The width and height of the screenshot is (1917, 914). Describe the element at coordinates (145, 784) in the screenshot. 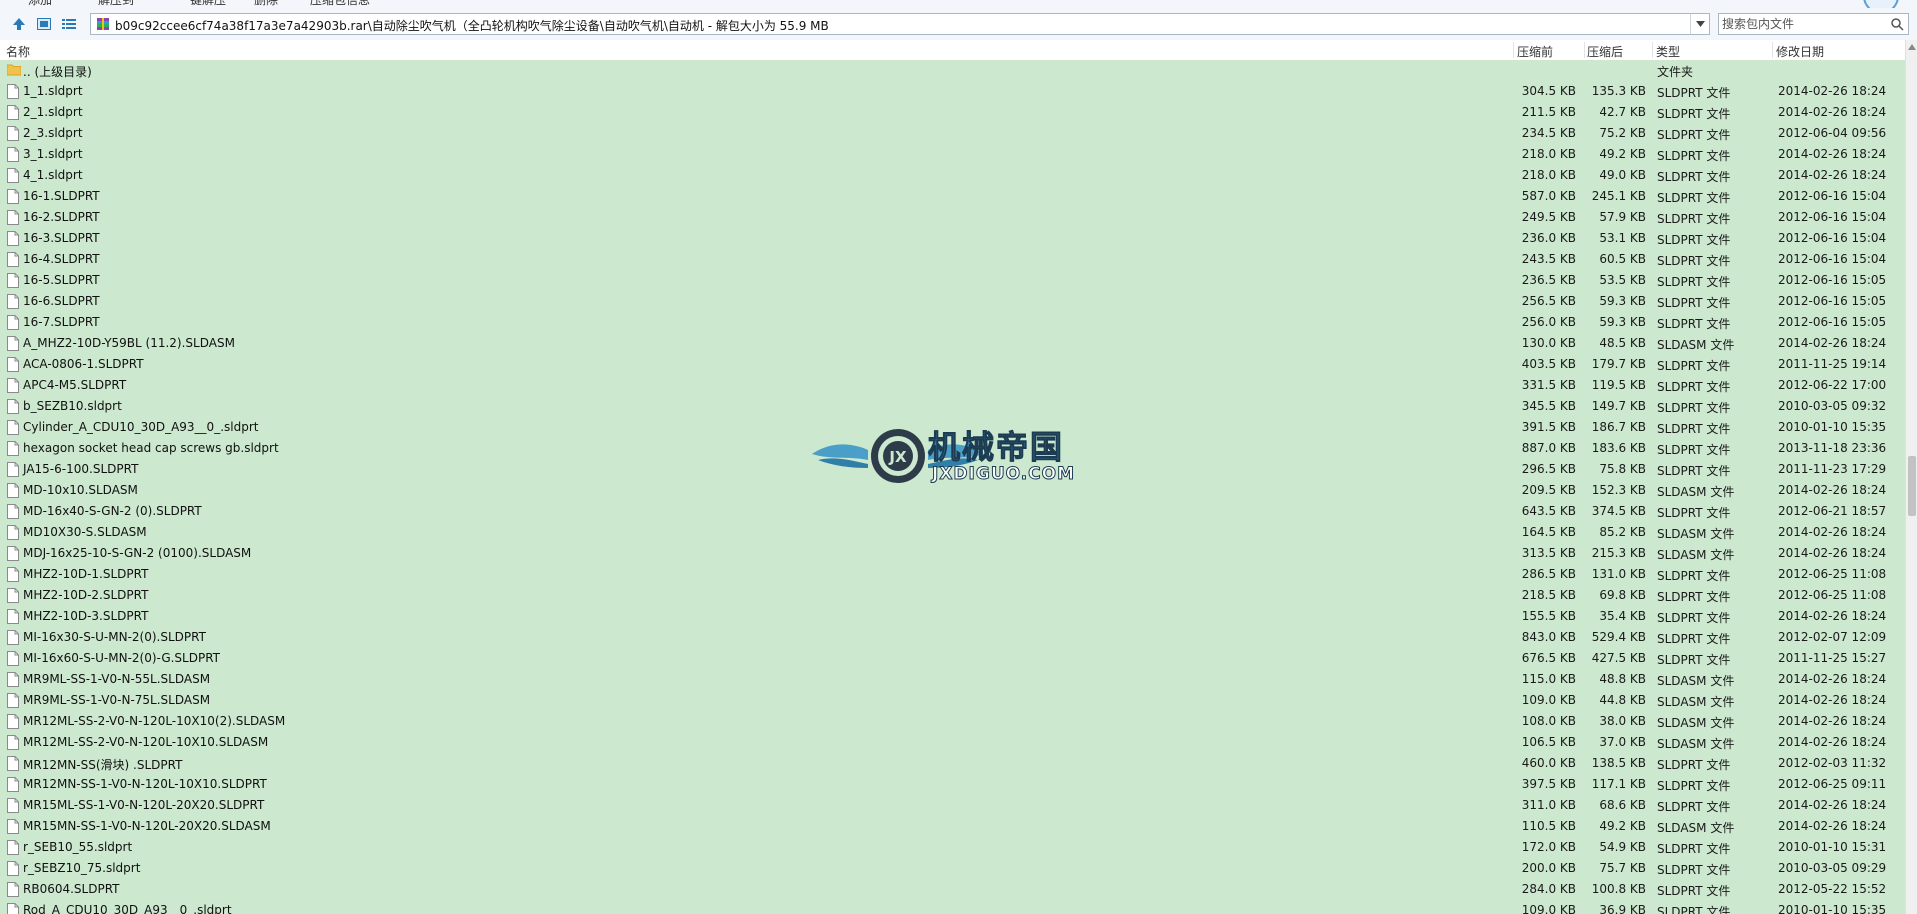

I see `file-name: MR12MN-SS-1-V0-N-120L-10X10.SLDPRT` at that location.